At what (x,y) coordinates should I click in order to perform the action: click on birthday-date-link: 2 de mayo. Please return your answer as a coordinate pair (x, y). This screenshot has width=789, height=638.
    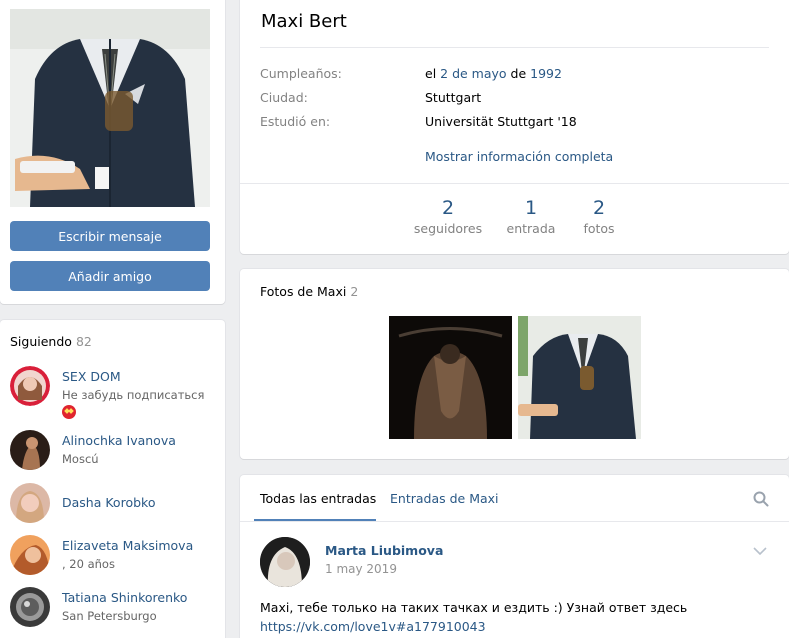
    Looking at the image, I should click on (473, 73).